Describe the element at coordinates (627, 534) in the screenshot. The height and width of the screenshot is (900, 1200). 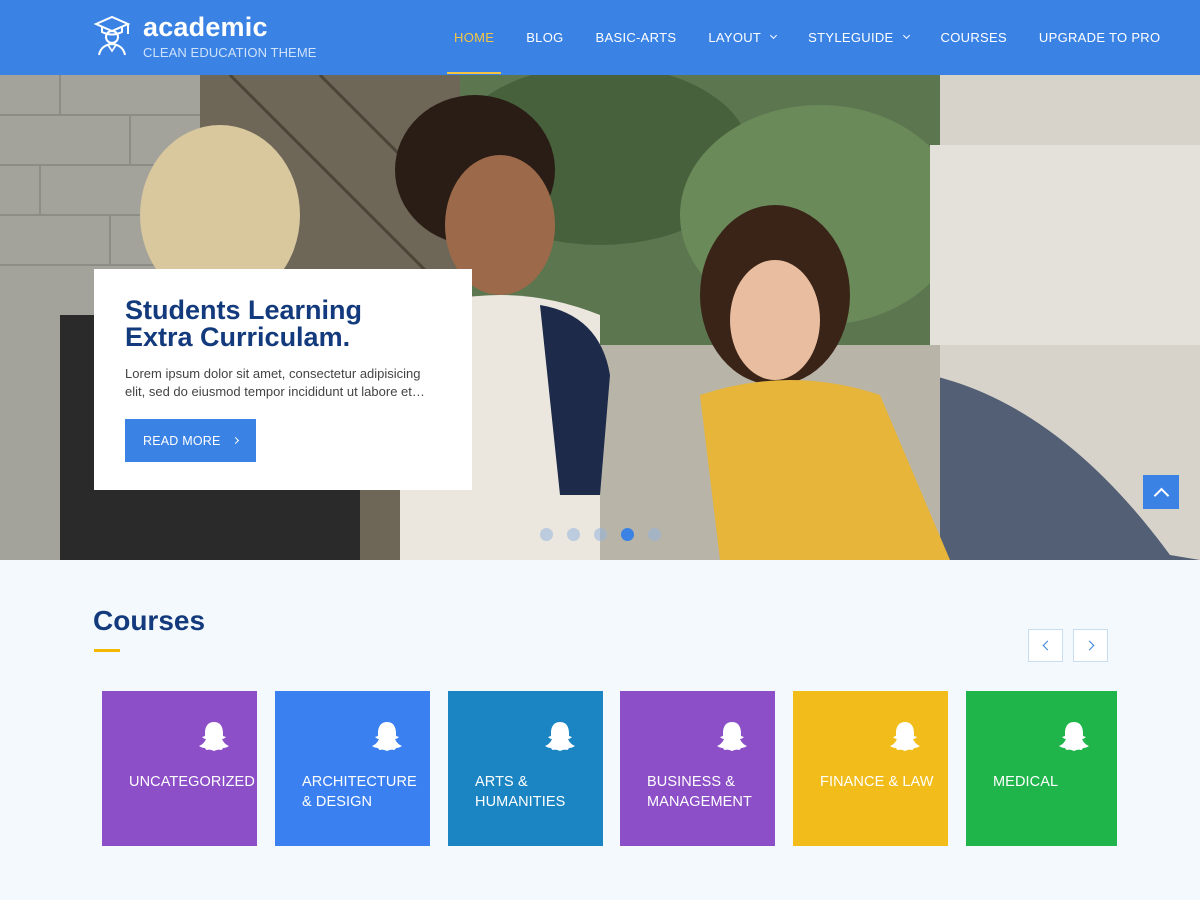
I see `slider-dot-active` at that location.